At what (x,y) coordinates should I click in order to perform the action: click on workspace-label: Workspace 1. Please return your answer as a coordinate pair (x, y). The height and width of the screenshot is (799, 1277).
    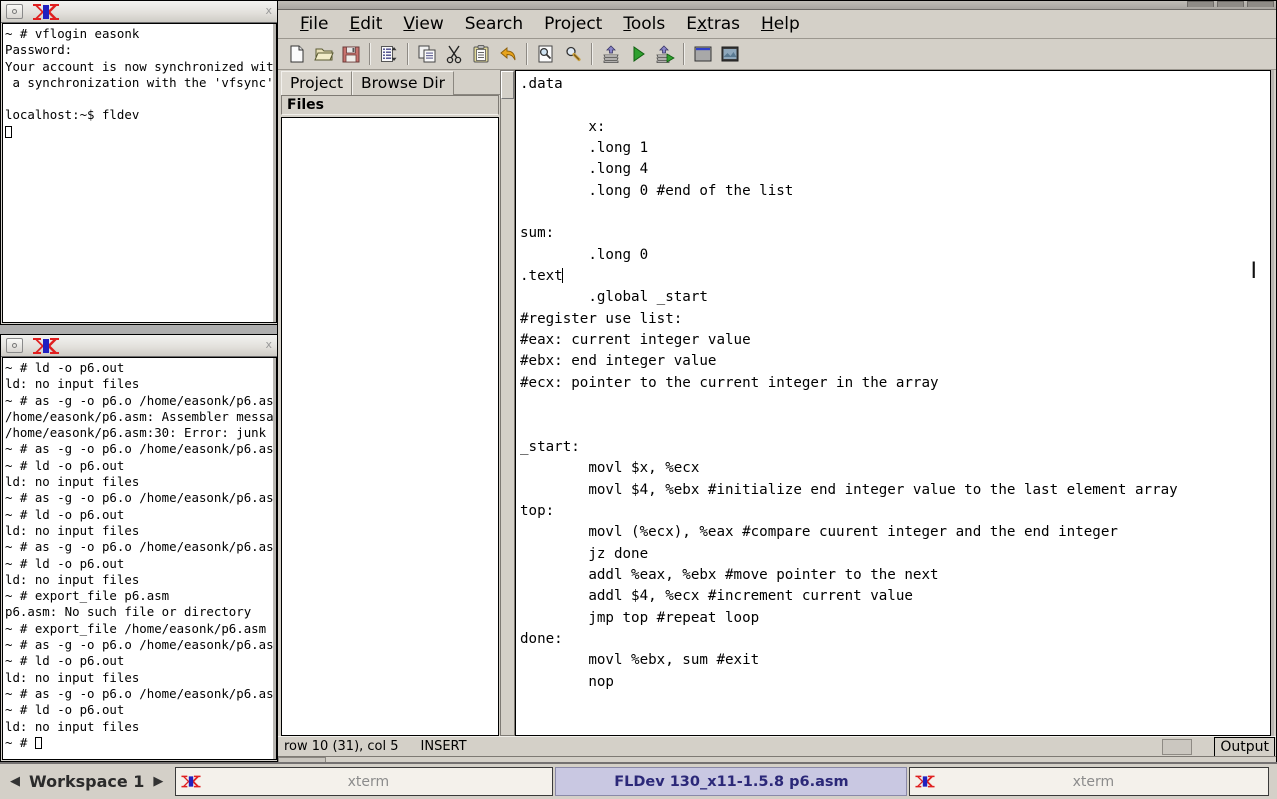
    Looking at the image, I should click on (87, 781).